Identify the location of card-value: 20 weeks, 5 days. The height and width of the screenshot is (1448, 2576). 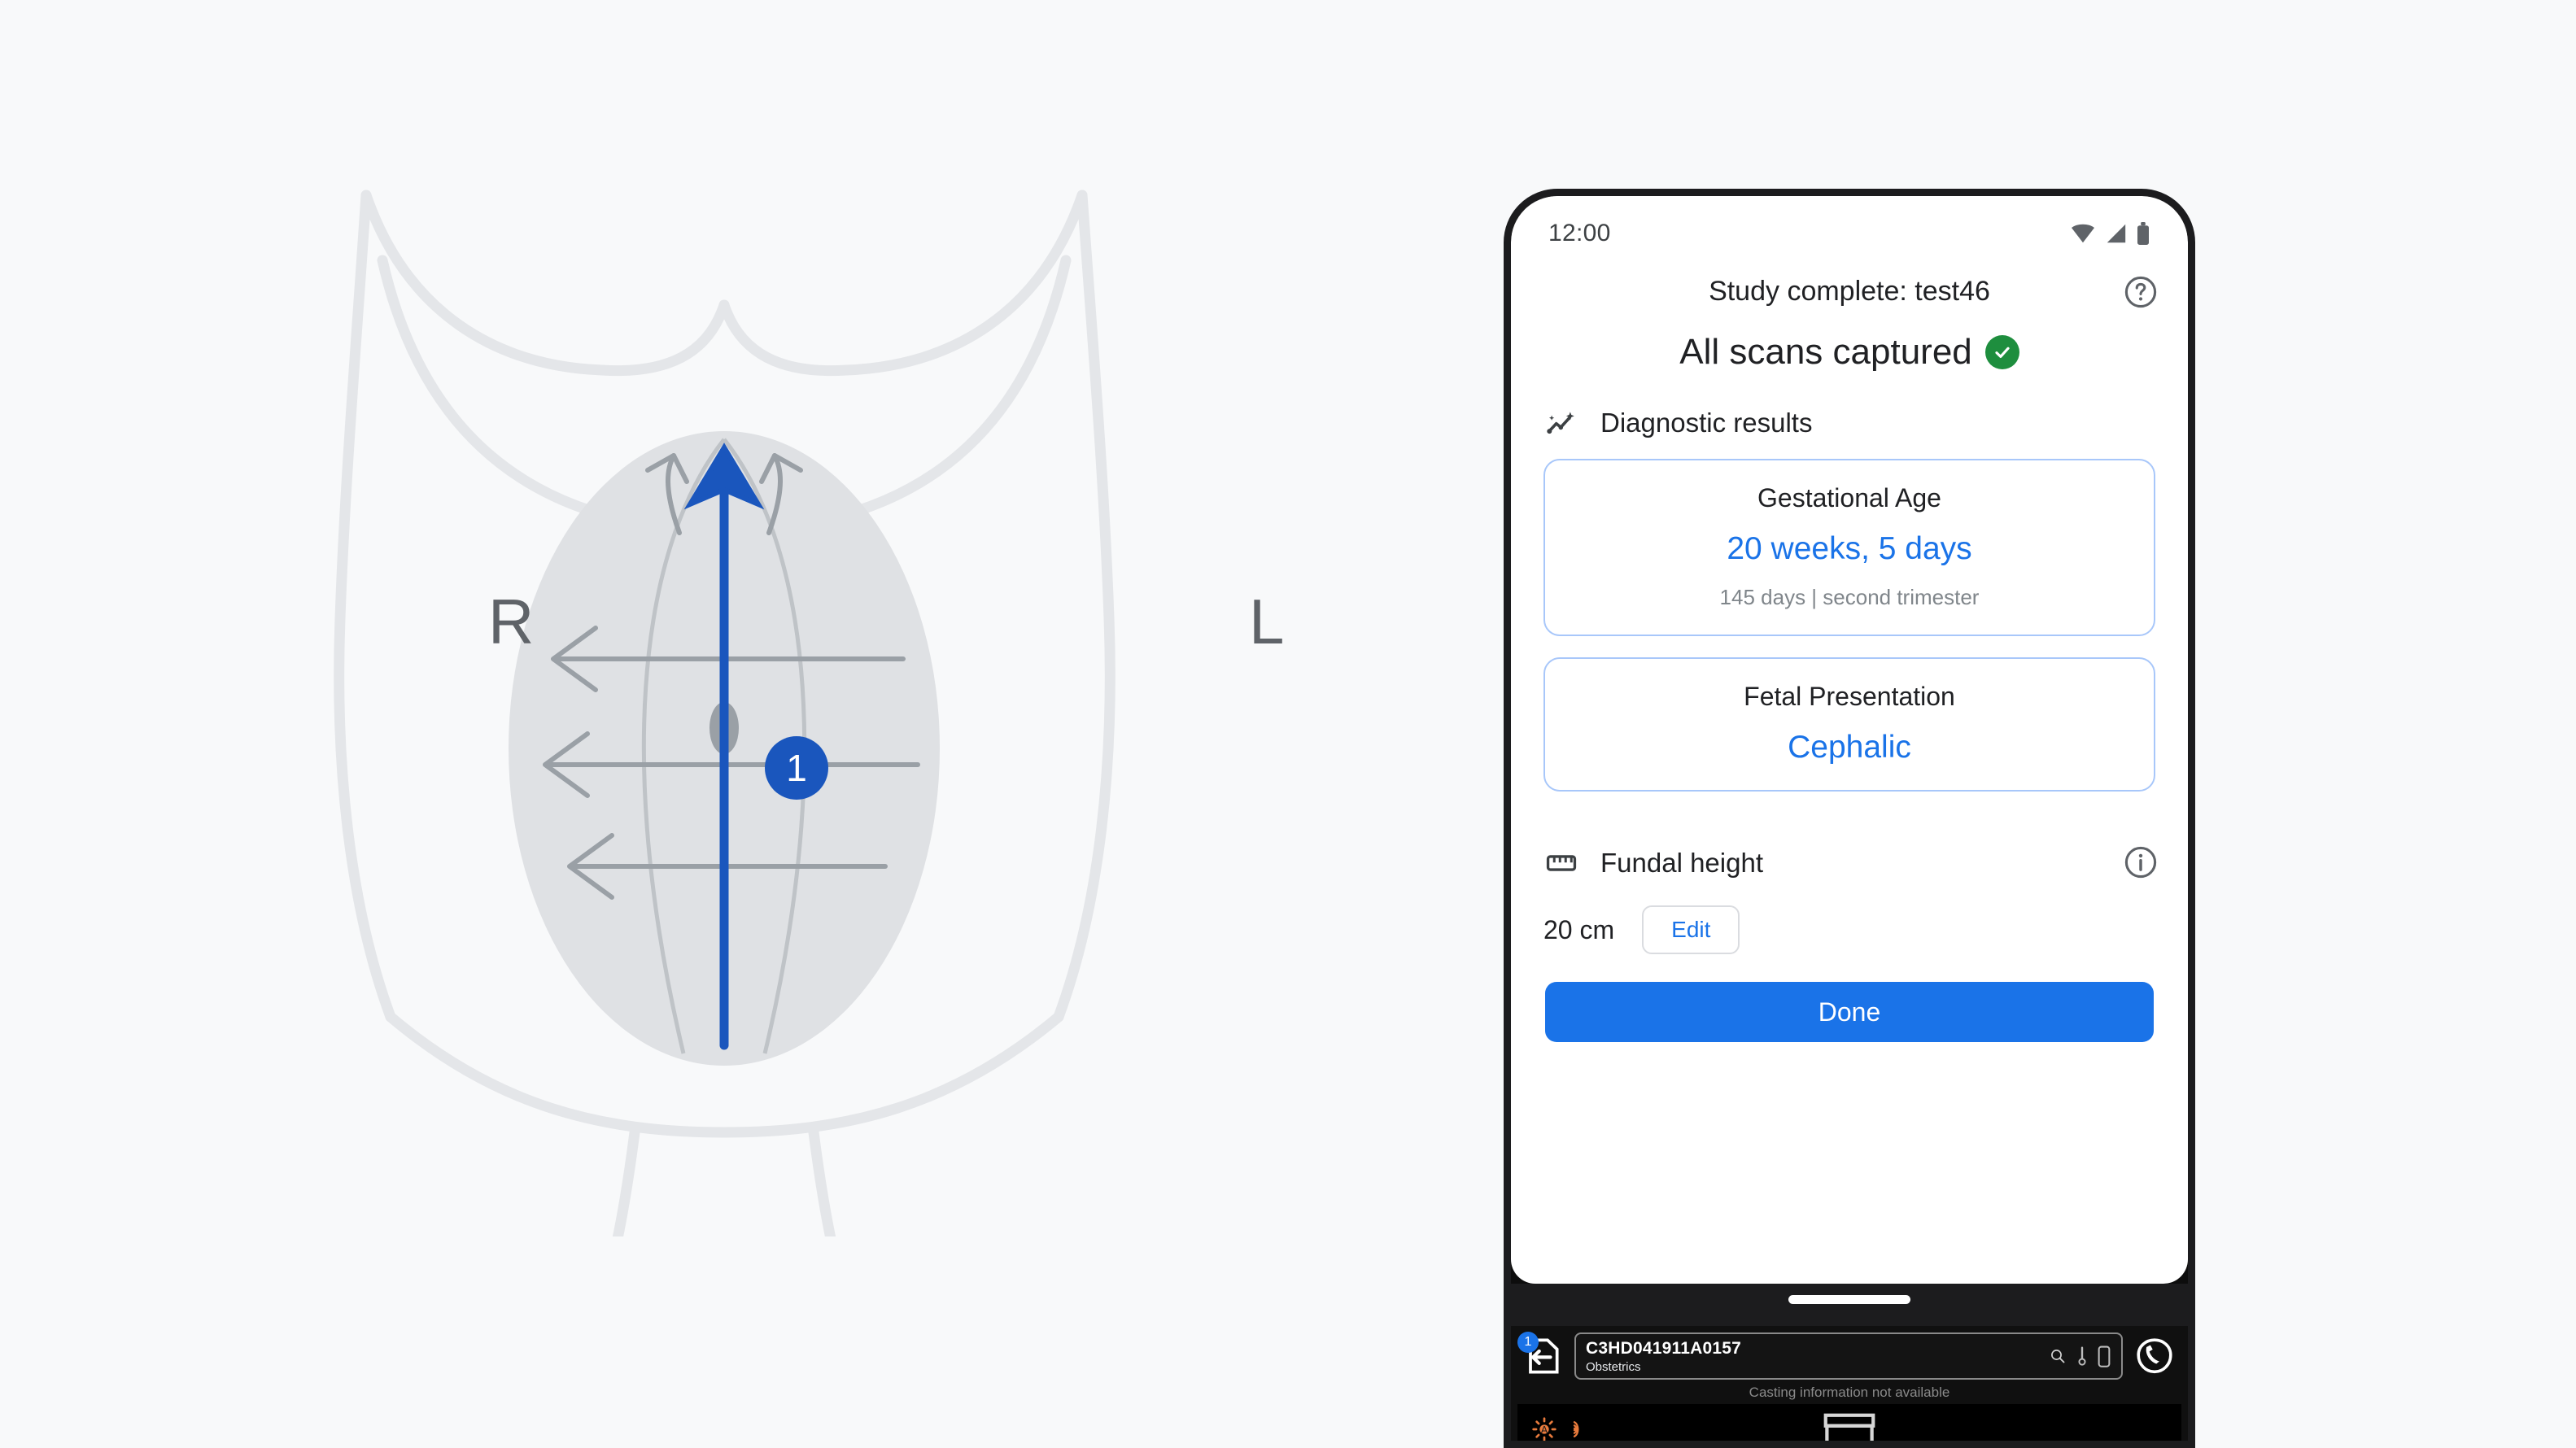
(1849, 548).